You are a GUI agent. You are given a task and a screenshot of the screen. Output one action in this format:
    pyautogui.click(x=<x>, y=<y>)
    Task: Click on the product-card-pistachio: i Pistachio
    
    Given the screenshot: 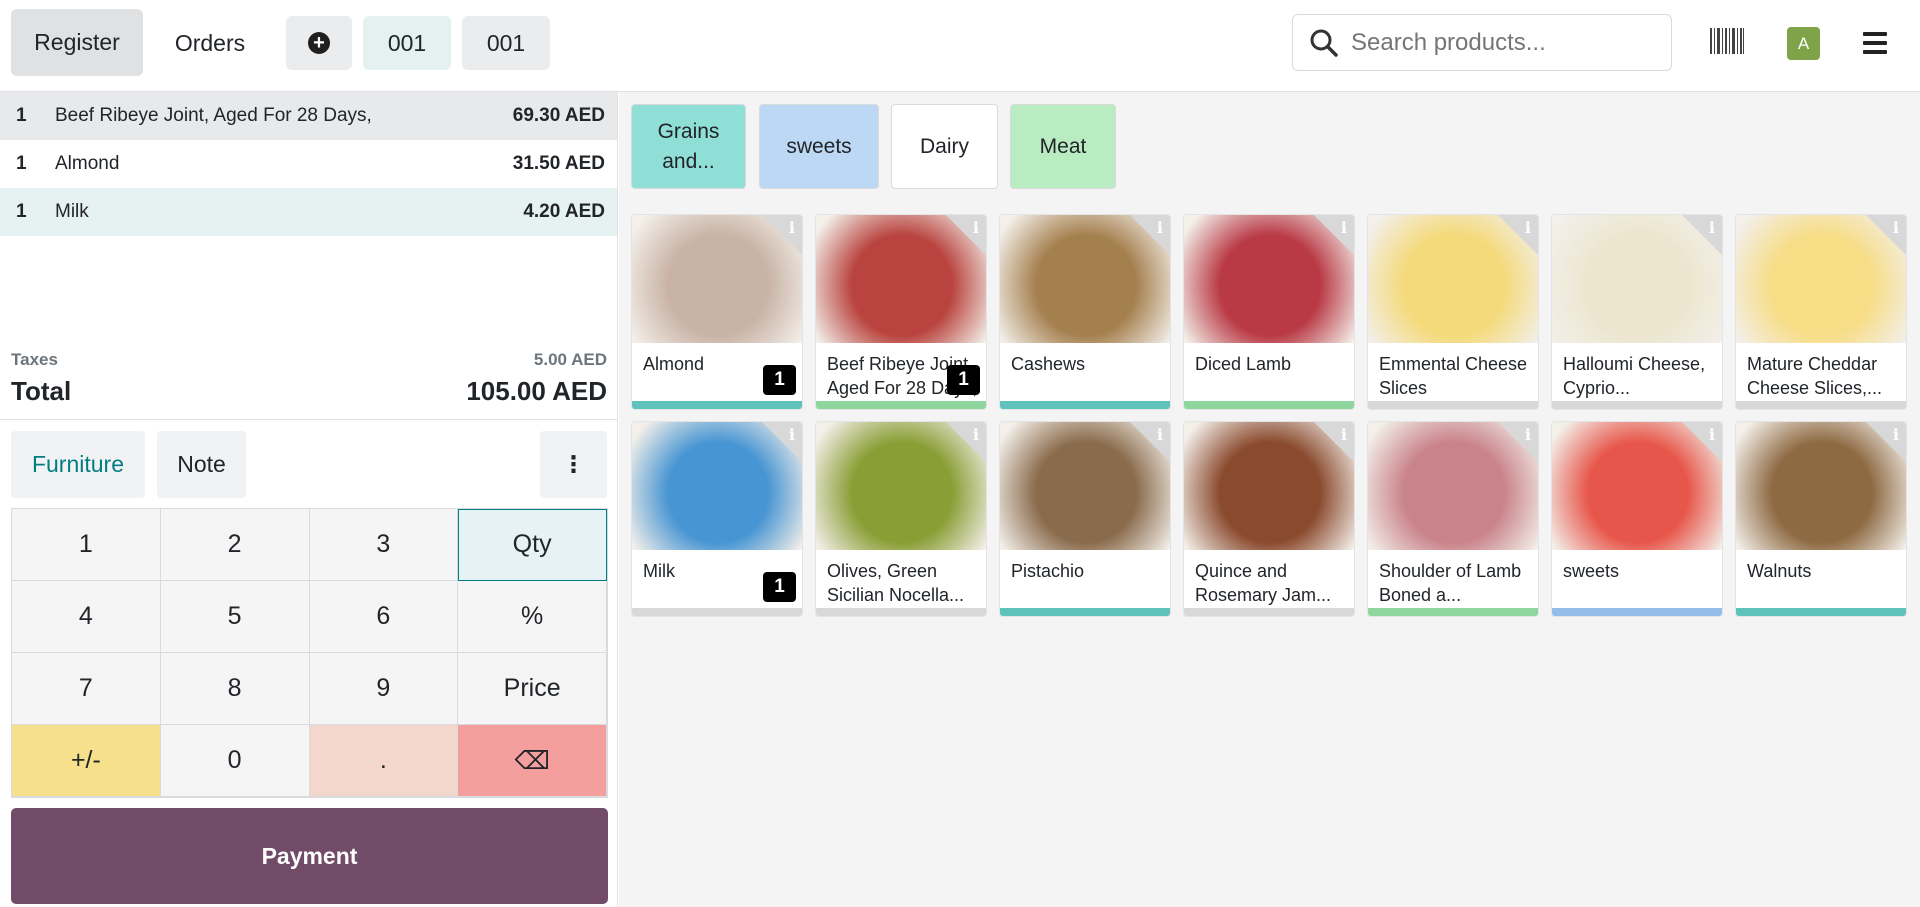 What is the action you would take?
    pyautogui.click(x=1085, y=519)
    